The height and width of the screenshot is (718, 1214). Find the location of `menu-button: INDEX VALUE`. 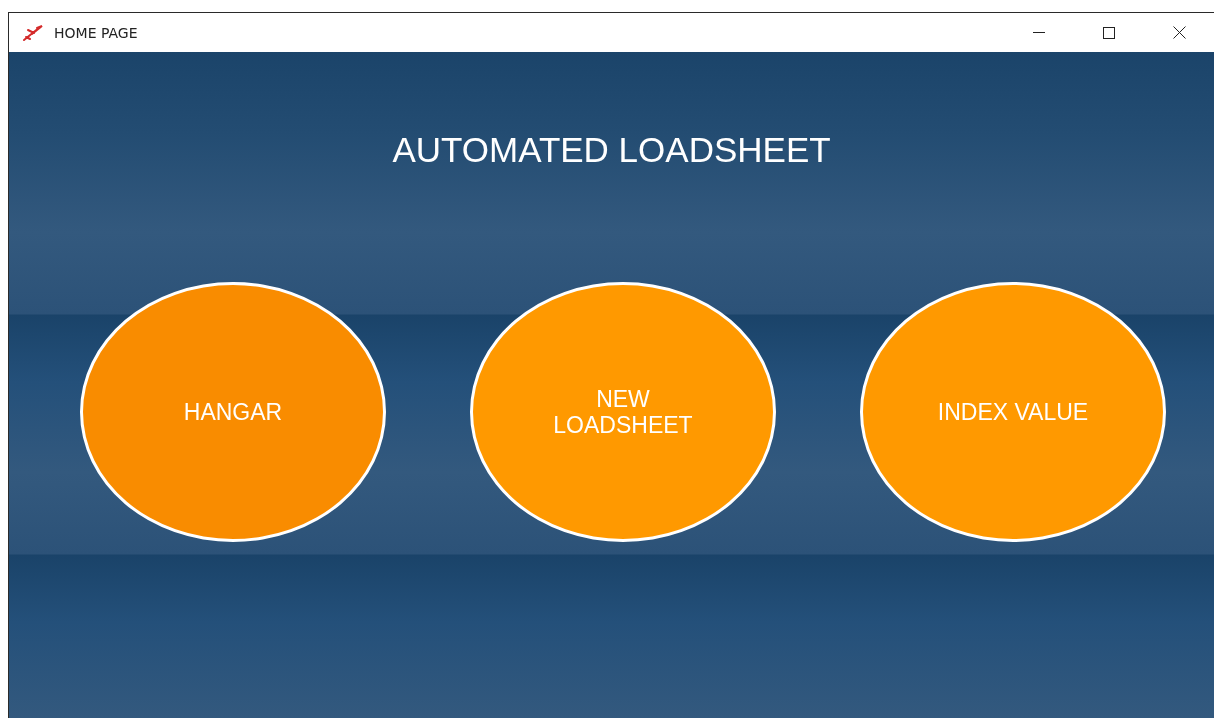

menu-button: INDEX VALUE is located at coordinates (1013, 412).